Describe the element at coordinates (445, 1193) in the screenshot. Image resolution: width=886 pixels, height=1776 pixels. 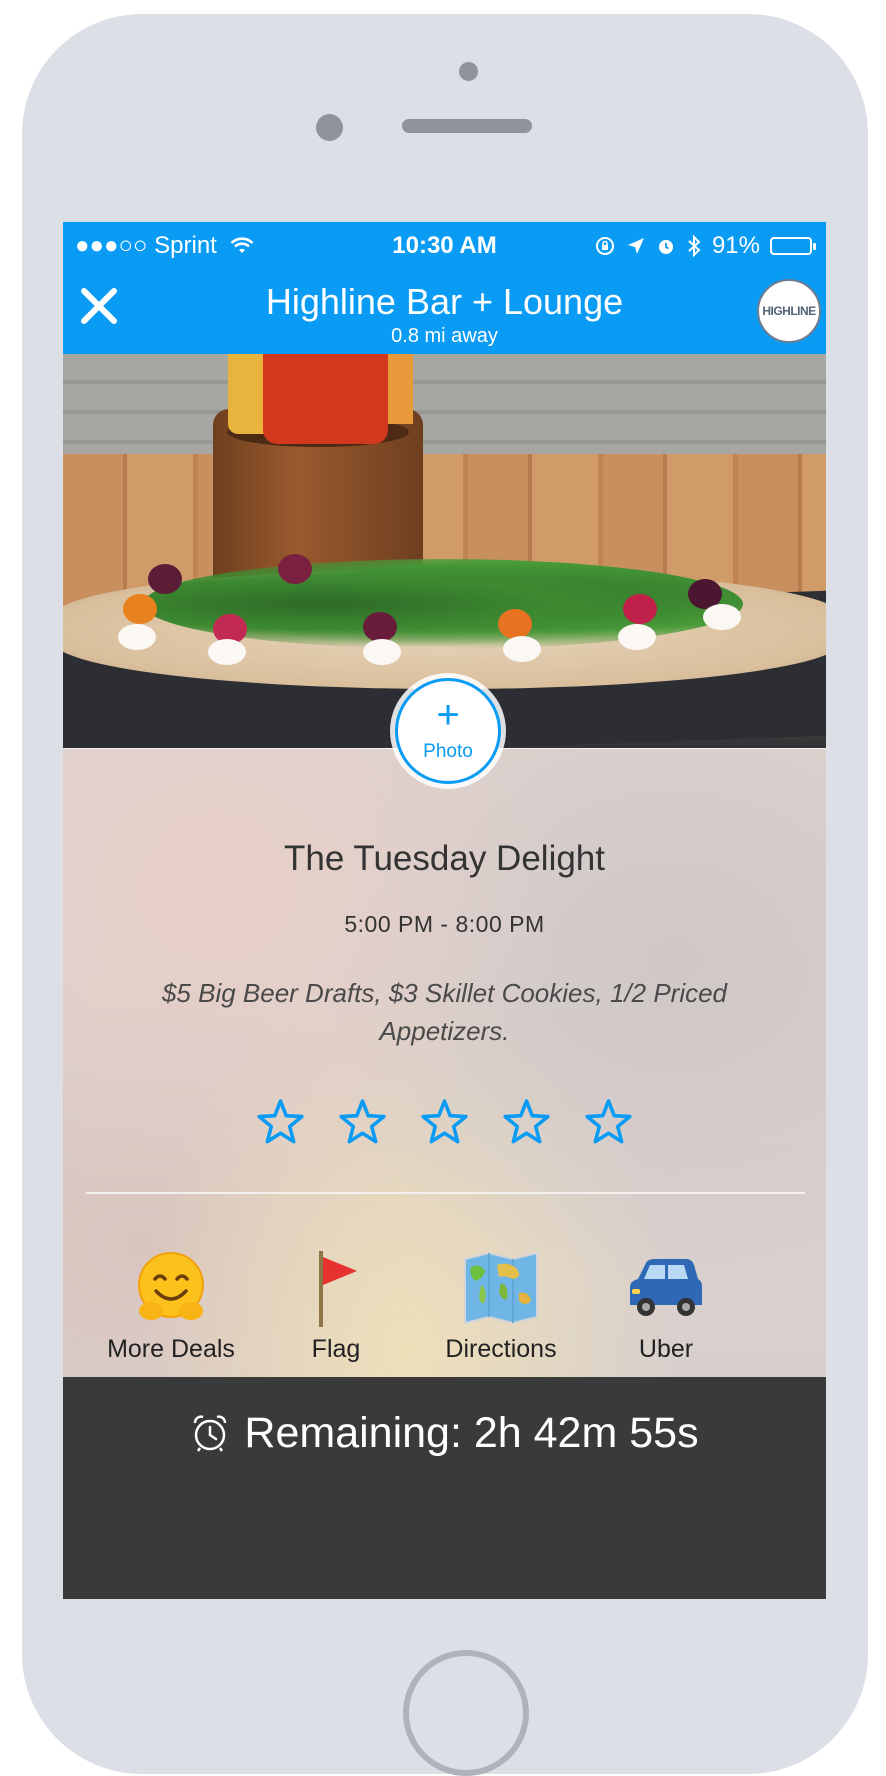
I see `section-divider` at that location.